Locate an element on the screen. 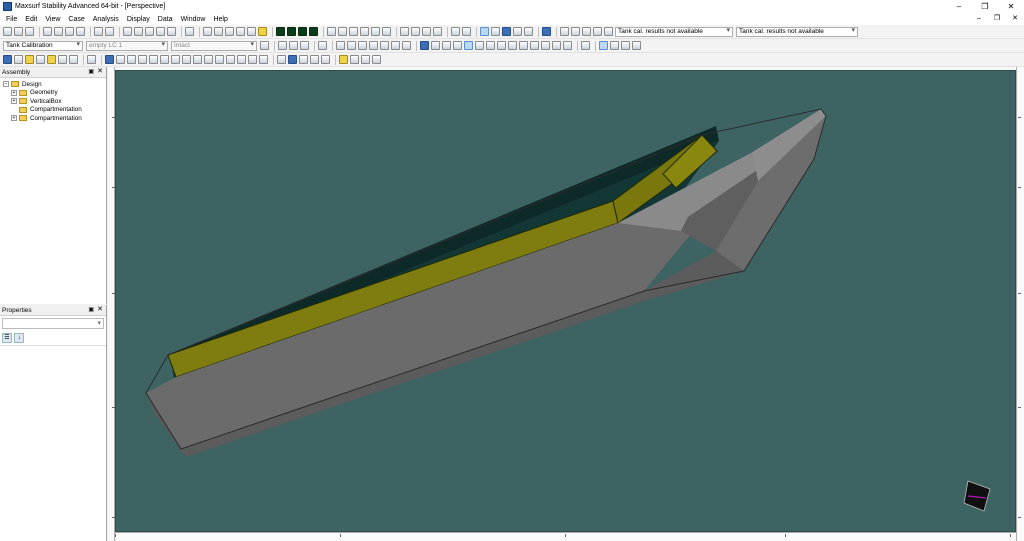 Image resolution: width=1024 pixels, height=541 pixels. section-4-icon is located at coordinates (373, 45).